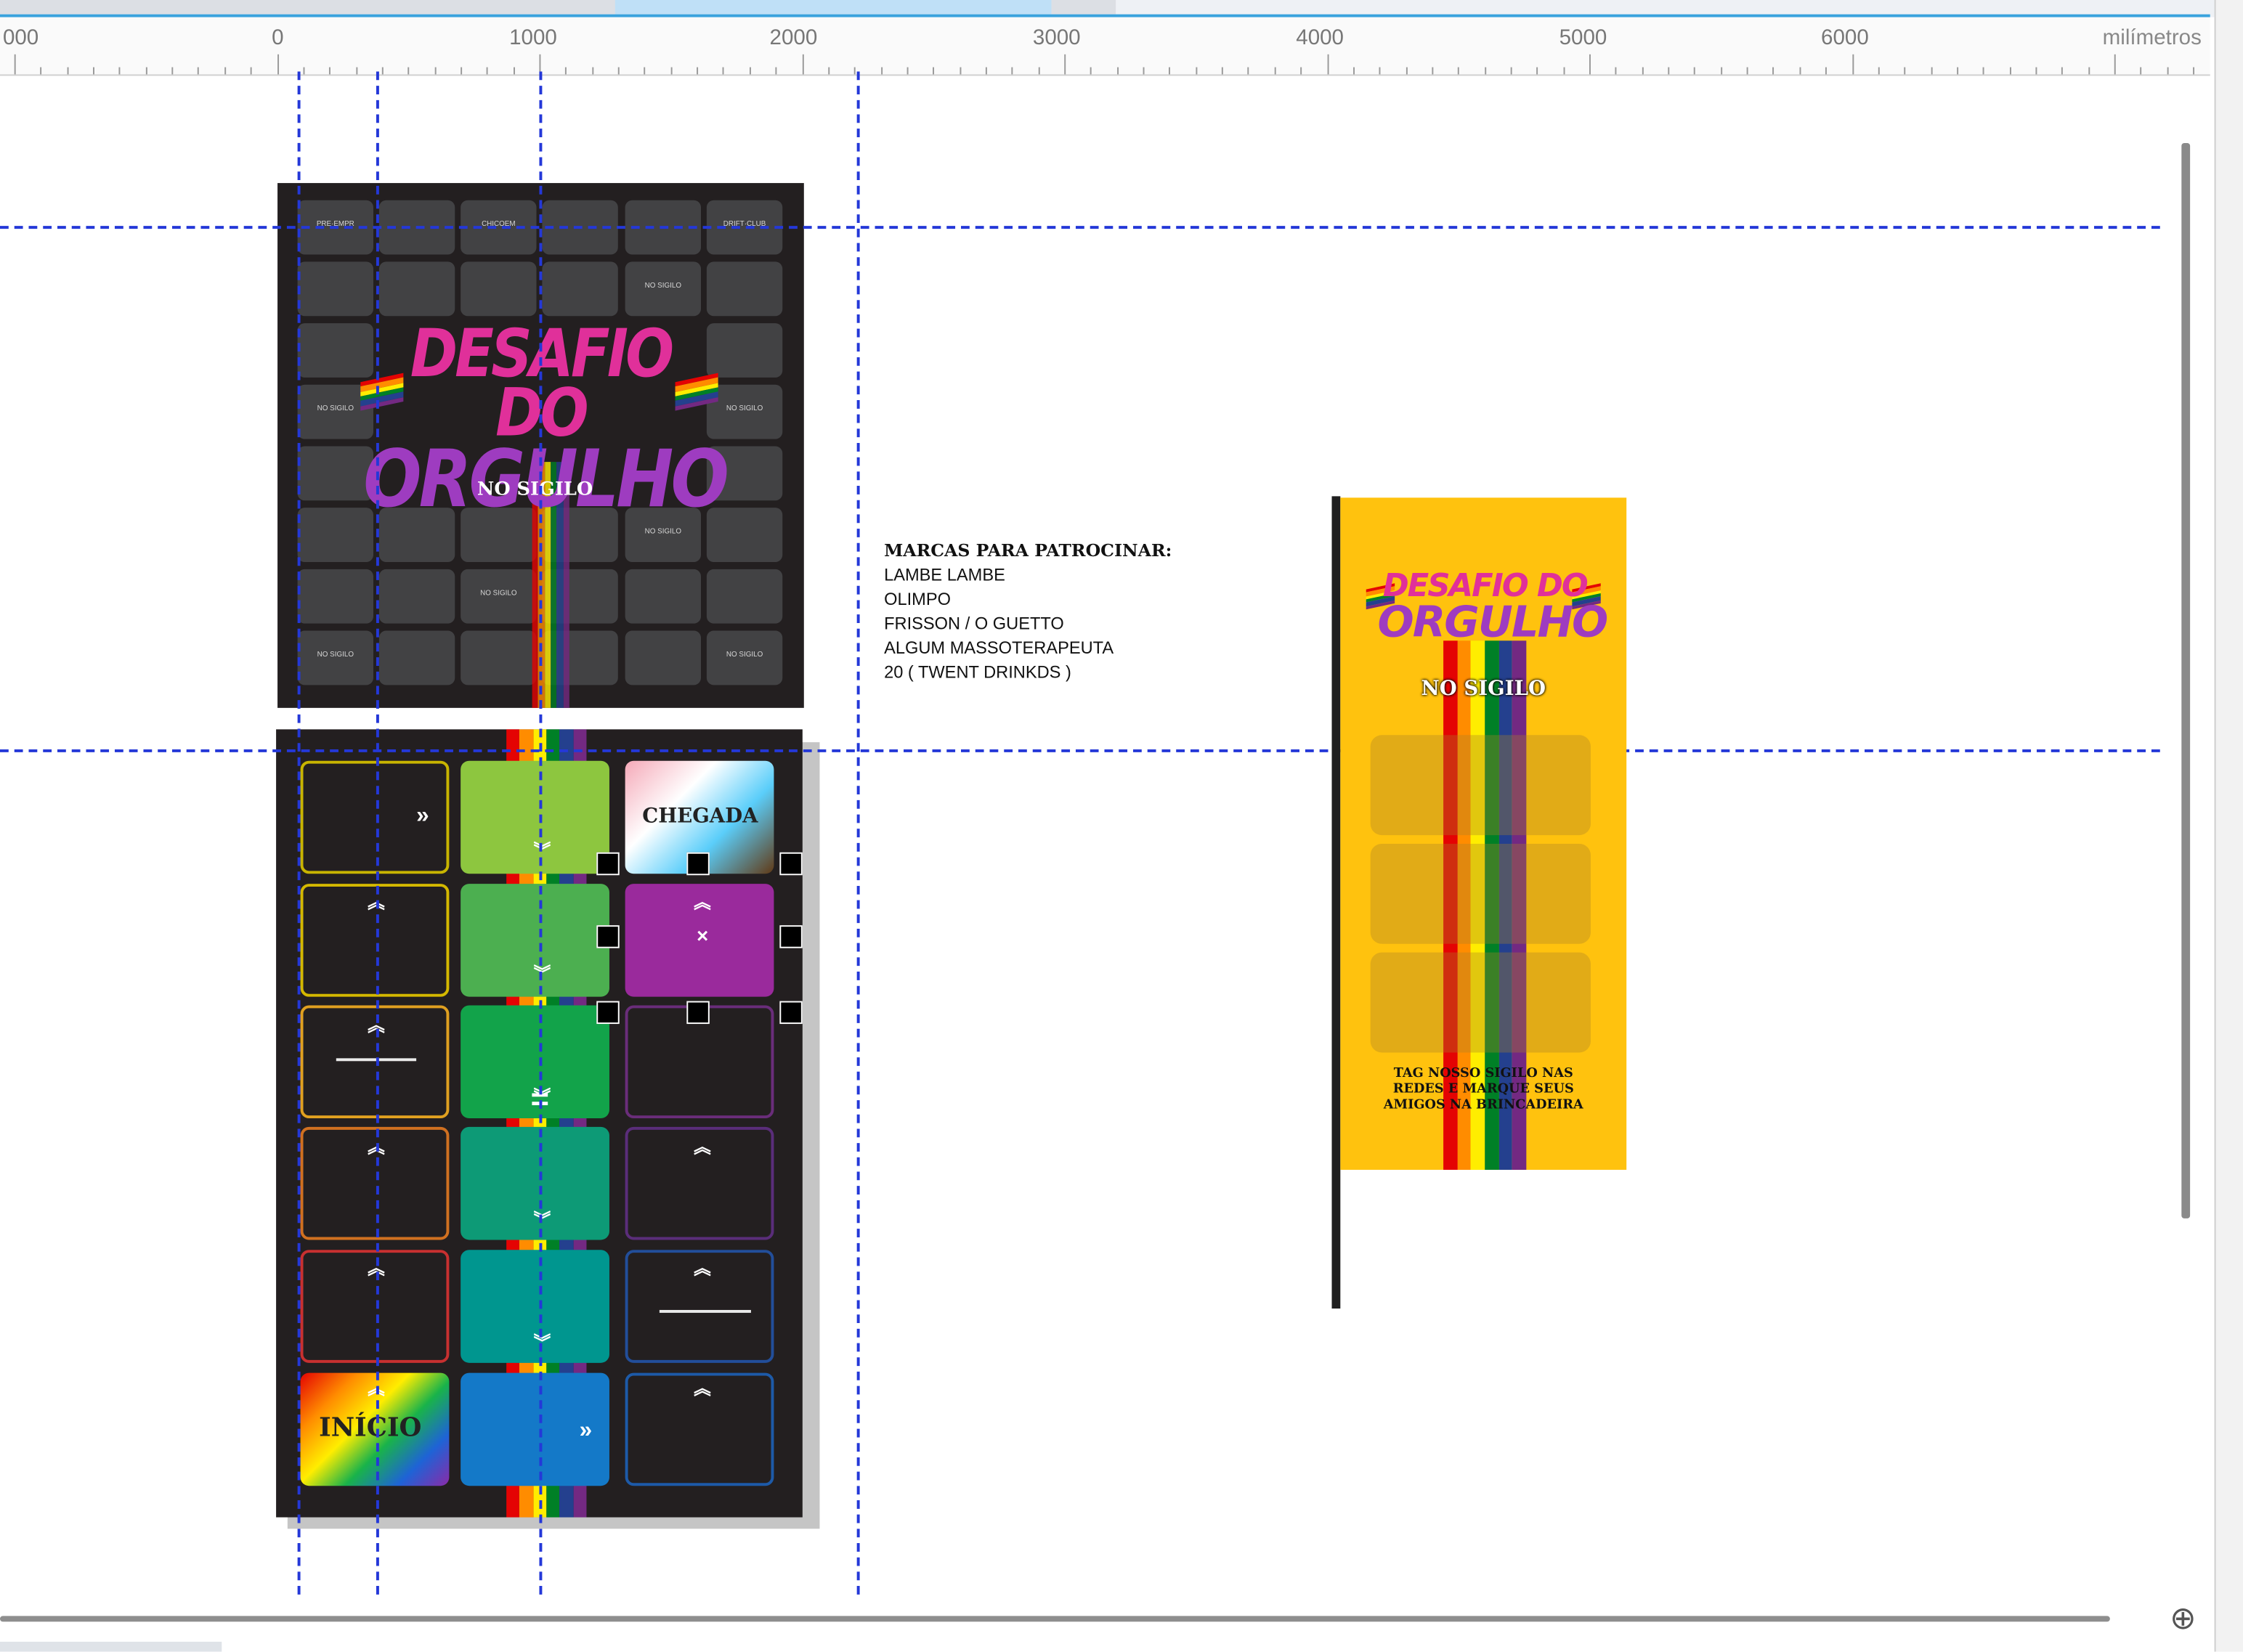 This screenshot has width=2243, height=1652. Describe the element at coordinates (977, 672) in the screenshot. I see `notes-line: 20 ( TWENT DRINKDS )` at that location.